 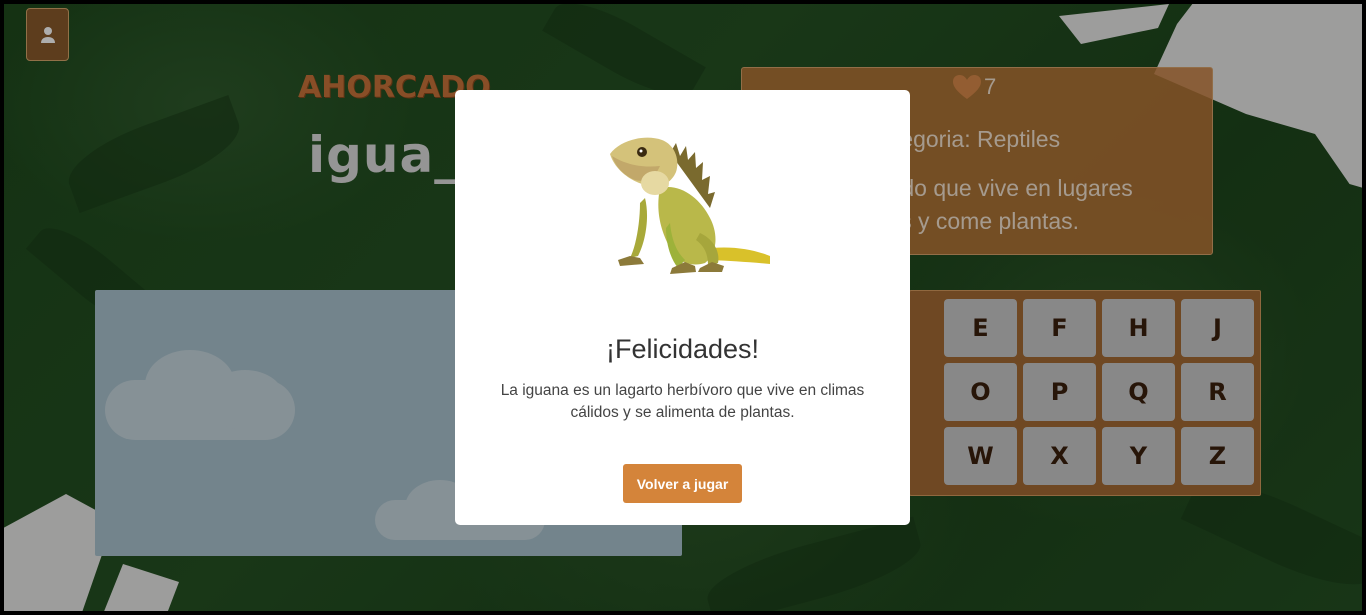 I want to click on modal-title: ¡Felicidades!, so click(x=682, y=349).